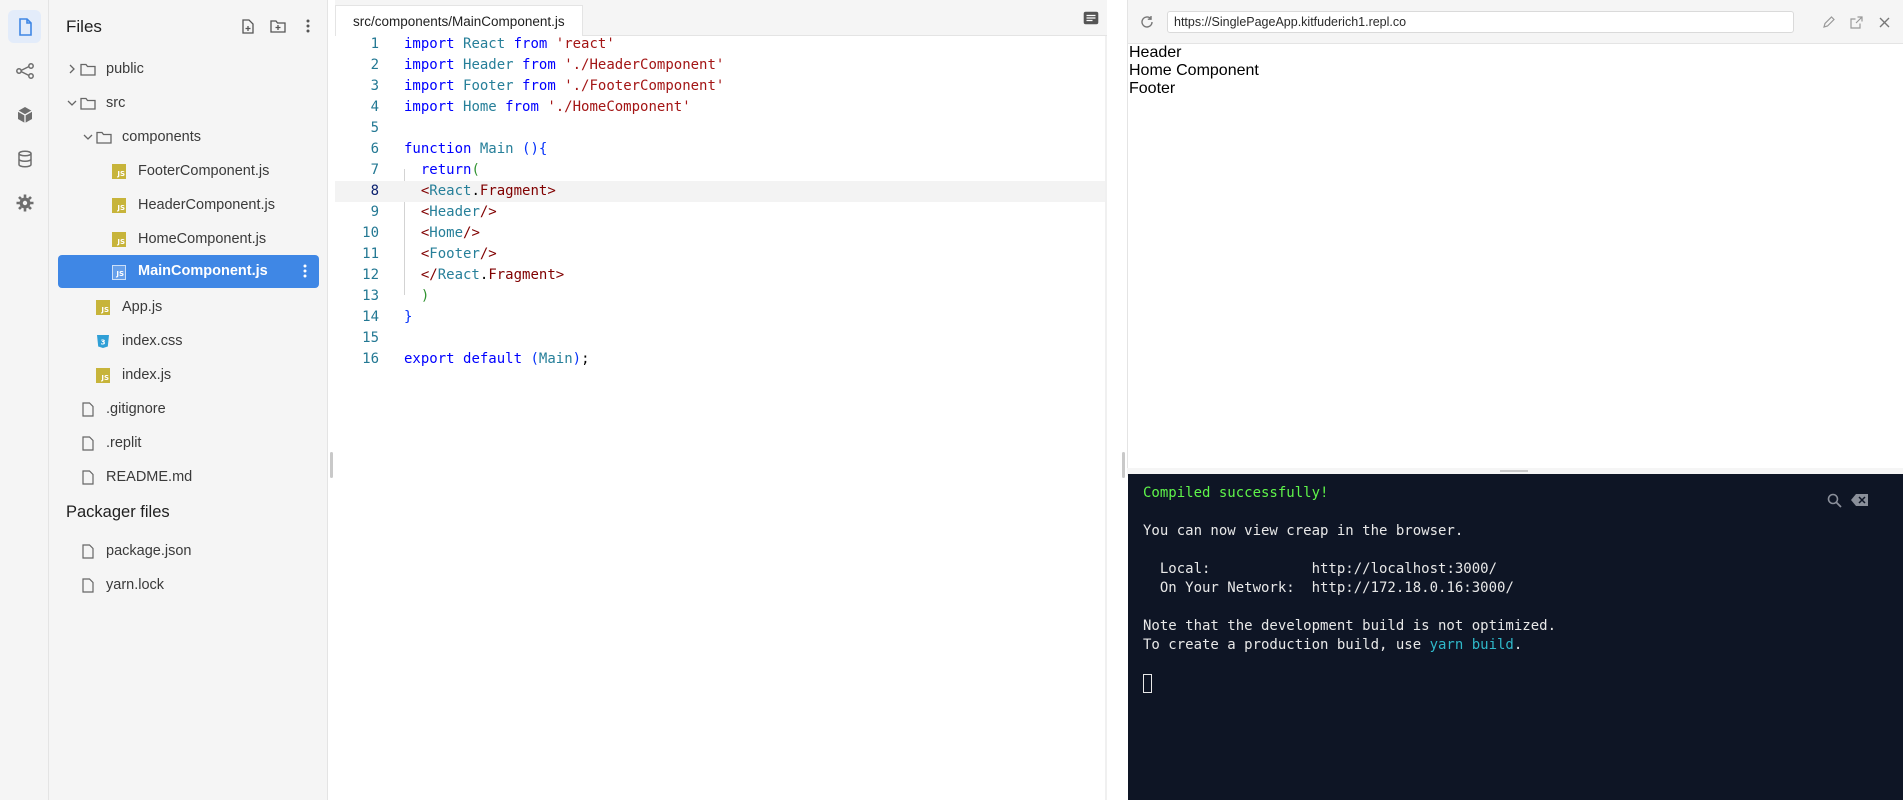 This screenshot has width=1903, height=800. Describe the element at coordinates (1828, 22) in the screenshot. I see `edit-url-button` at that location.